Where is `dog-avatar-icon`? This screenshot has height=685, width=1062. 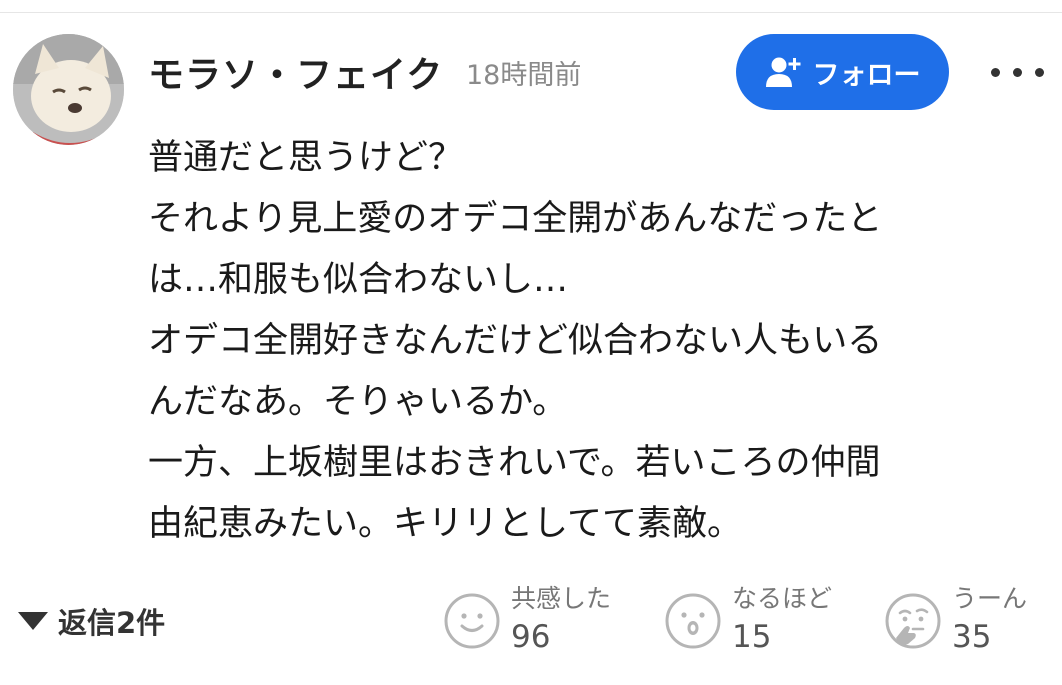 dog-avatar-icon is located at coordinates (68, 89).